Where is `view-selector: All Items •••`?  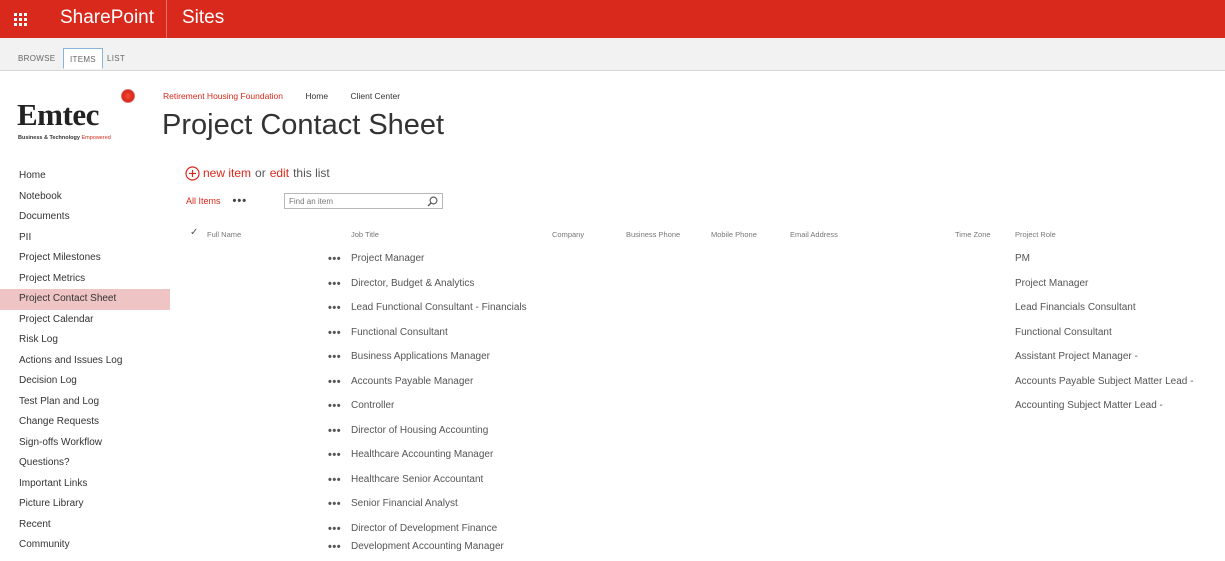 view-selector: All Items ••• is located at coordinates (216, 201).